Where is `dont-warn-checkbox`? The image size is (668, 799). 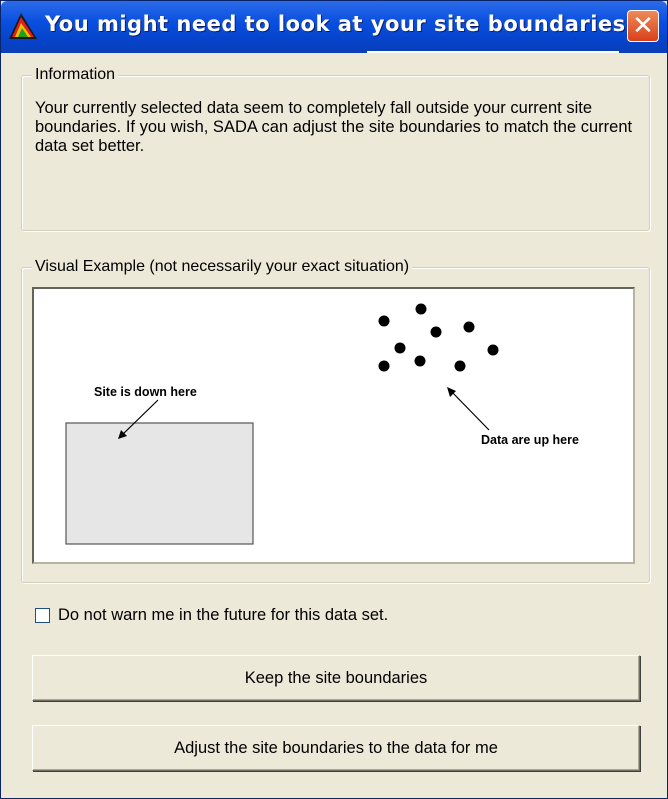 dont-warn-checkbox is located at coordinates (42, 615).